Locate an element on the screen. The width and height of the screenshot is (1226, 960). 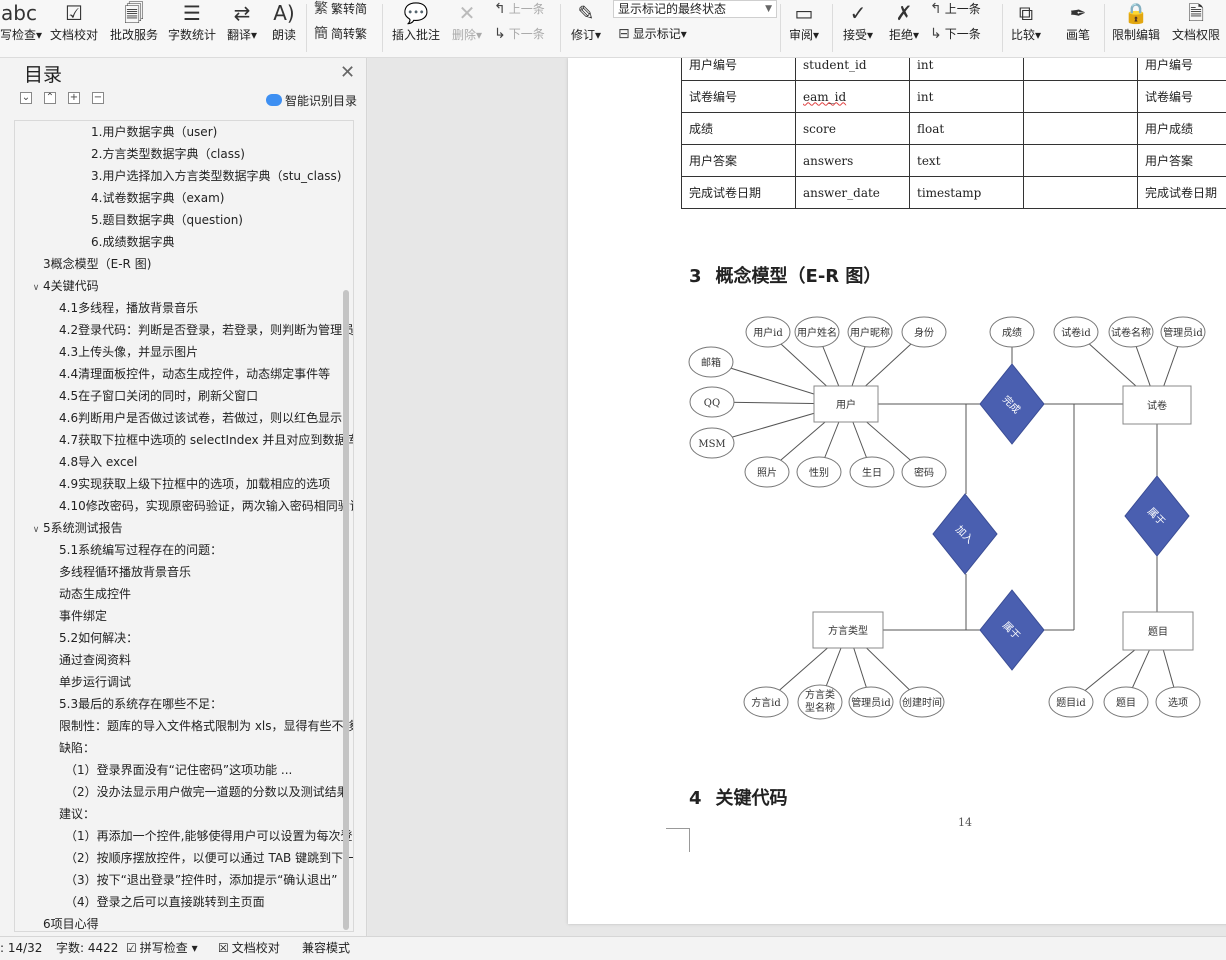
er-attribute-label: 方言id is located at coordinates (766, 702).